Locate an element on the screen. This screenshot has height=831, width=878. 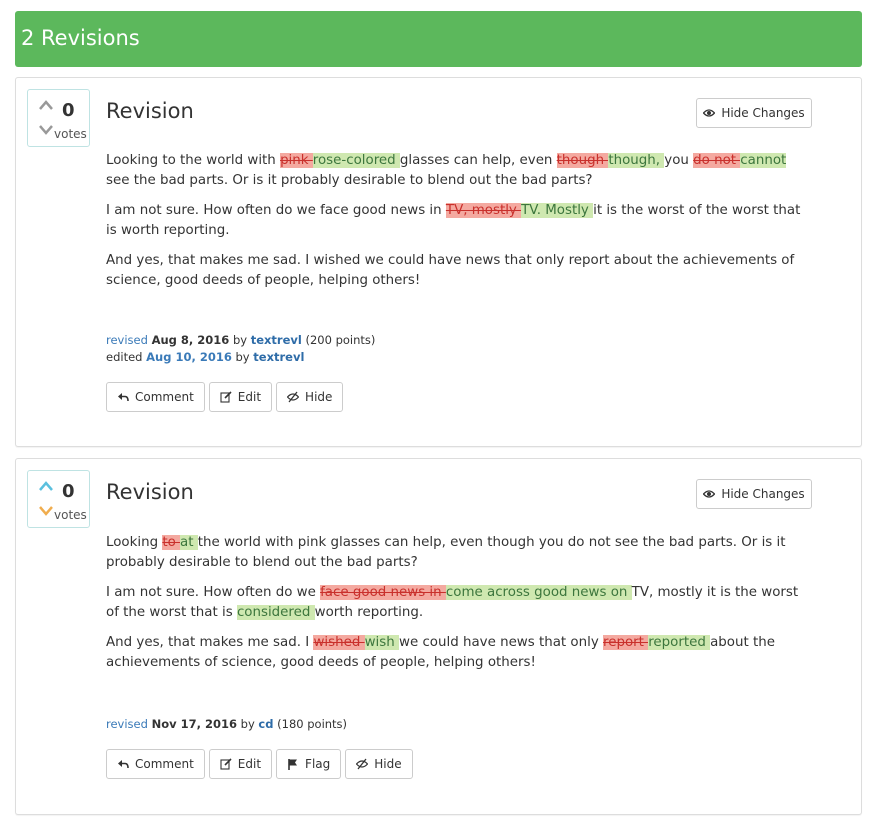
deleted-text: do not is located at coordinates (717, 160).